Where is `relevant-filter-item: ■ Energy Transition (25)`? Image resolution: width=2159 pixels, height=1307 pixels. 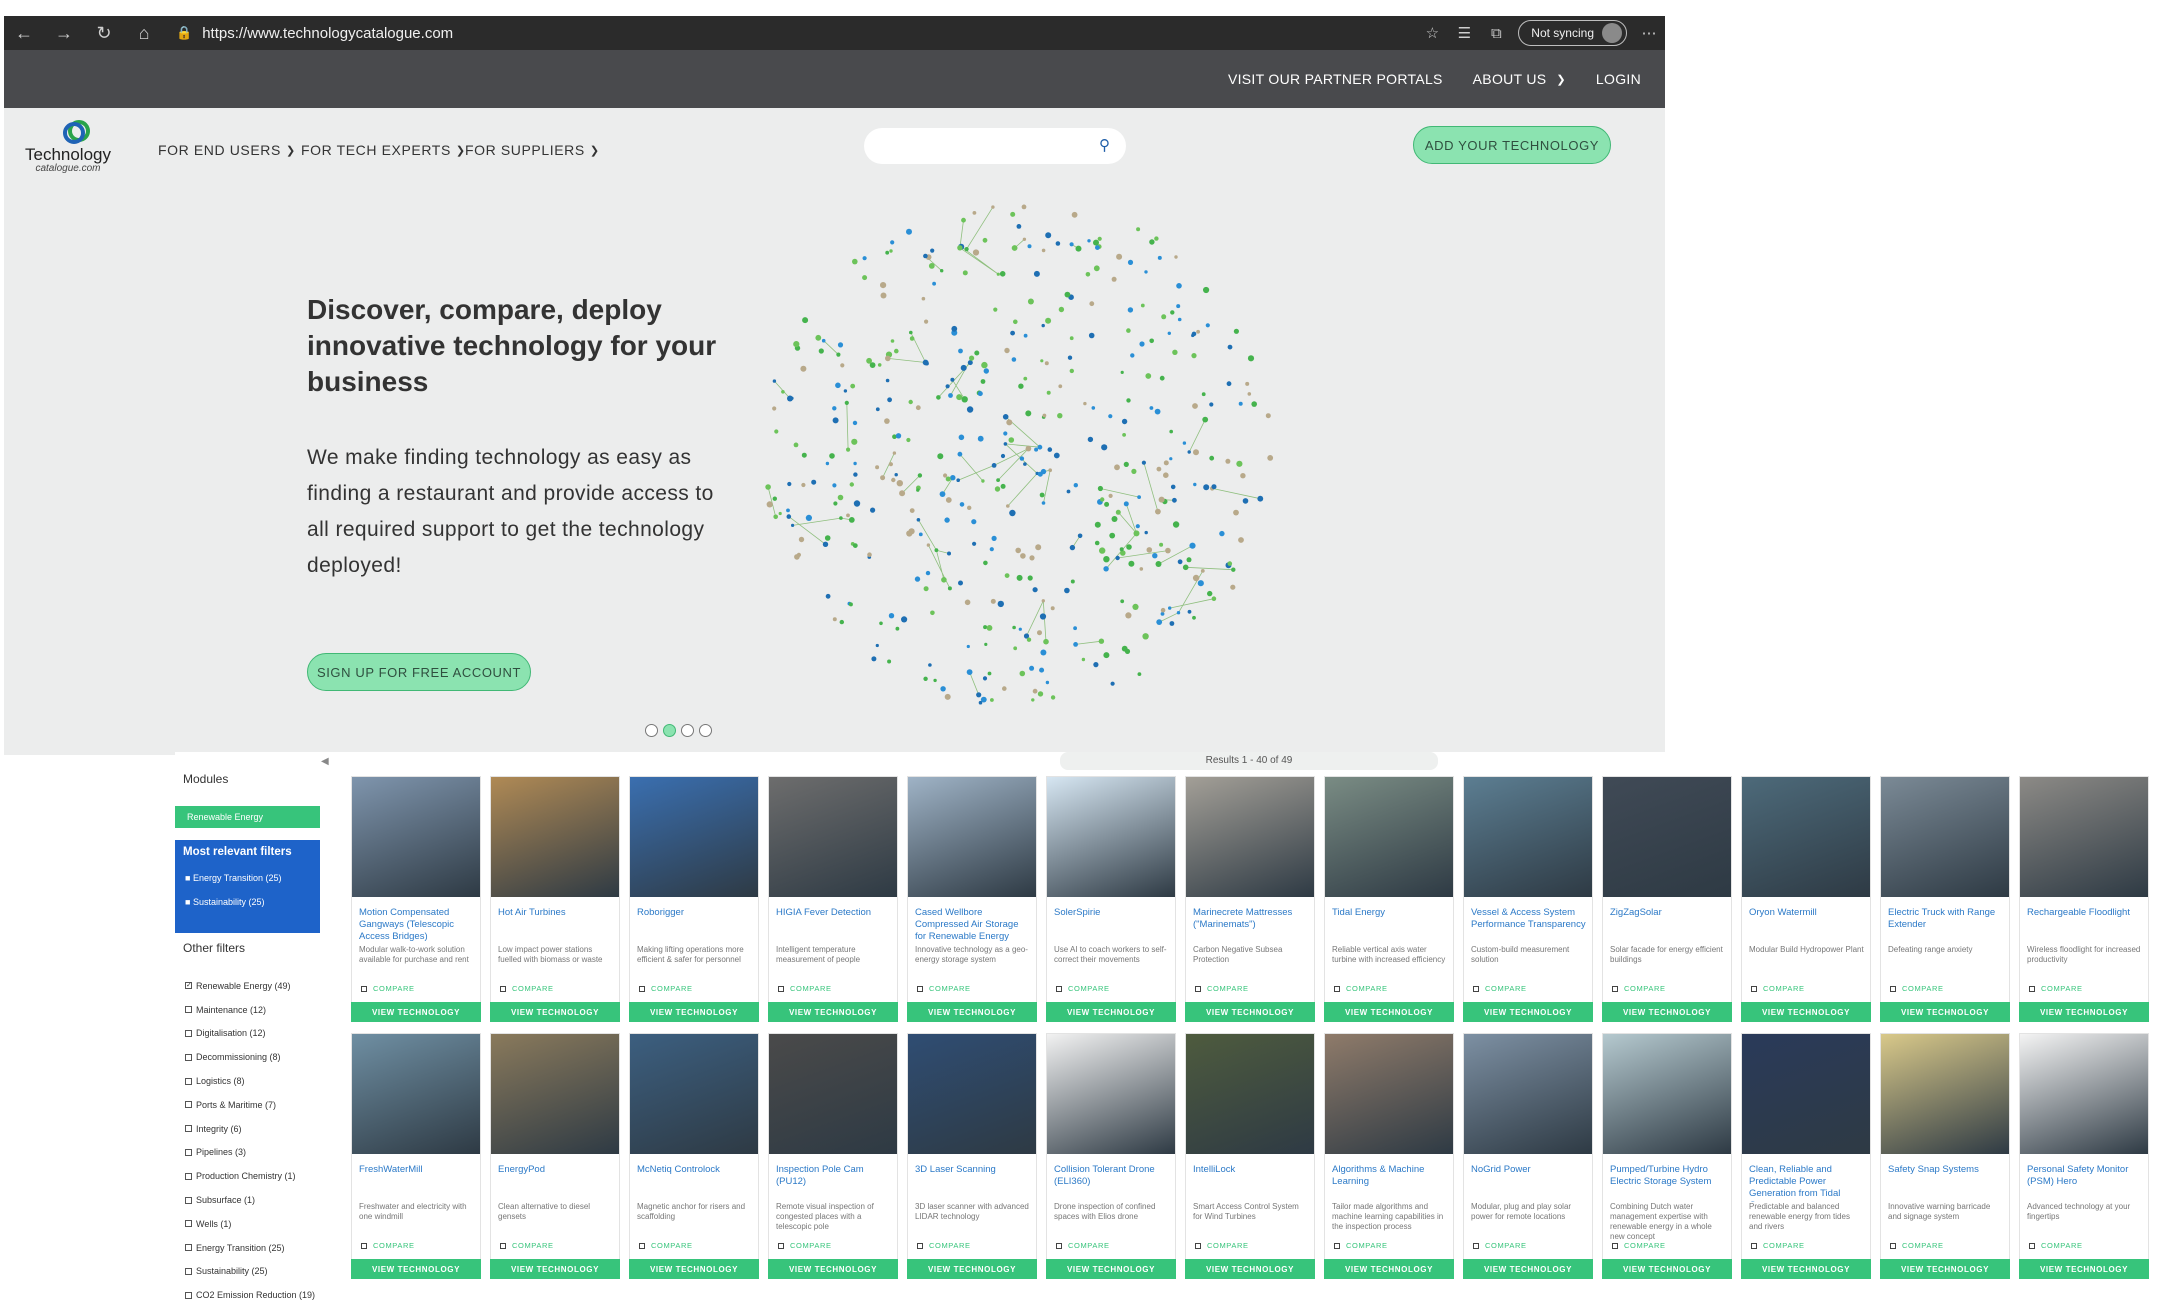
relevant-filter-item: ■ Energy Transition (25) is located at coordinates (247, 880).